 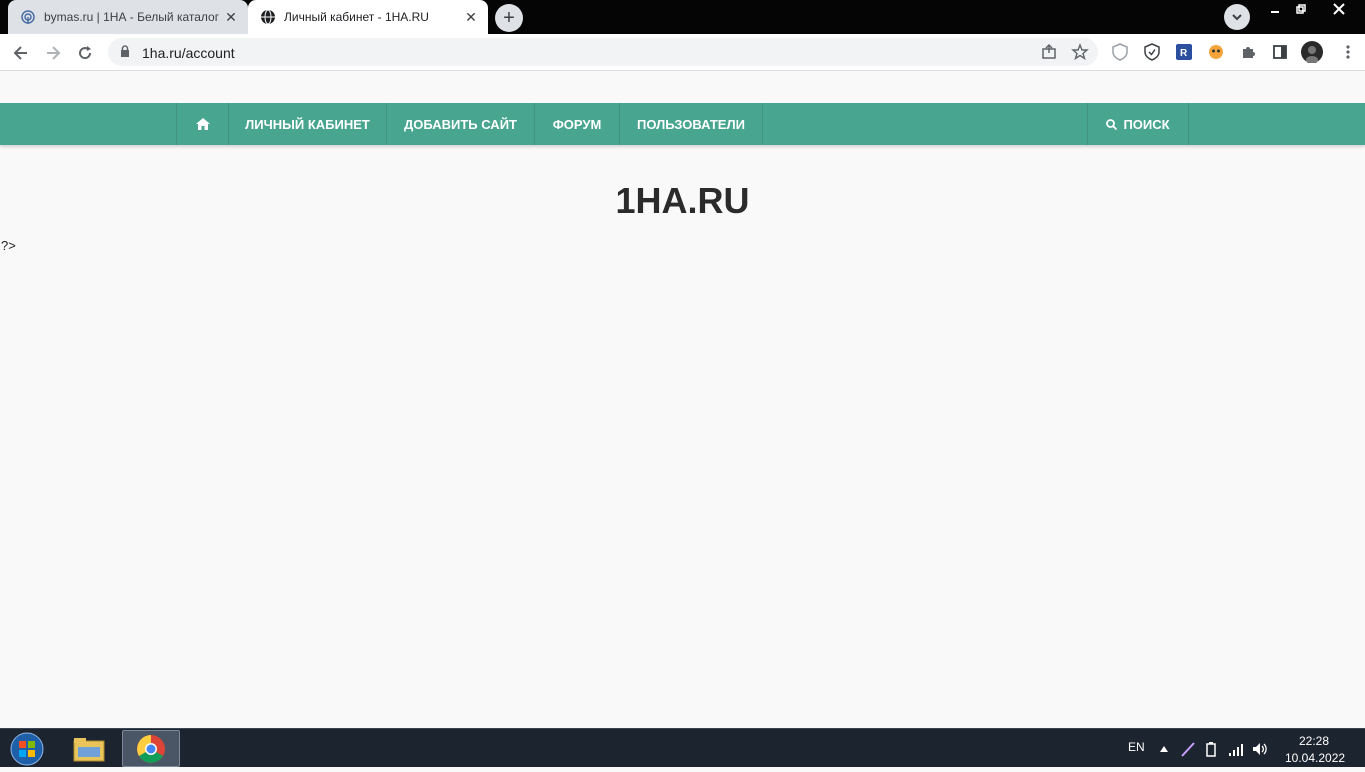 What do you see at coordinates (460, 124) in the screenshot?
I see `nav-add-site: ДОБАВИТЬ САЙТ` at bounding box center [460, 124].